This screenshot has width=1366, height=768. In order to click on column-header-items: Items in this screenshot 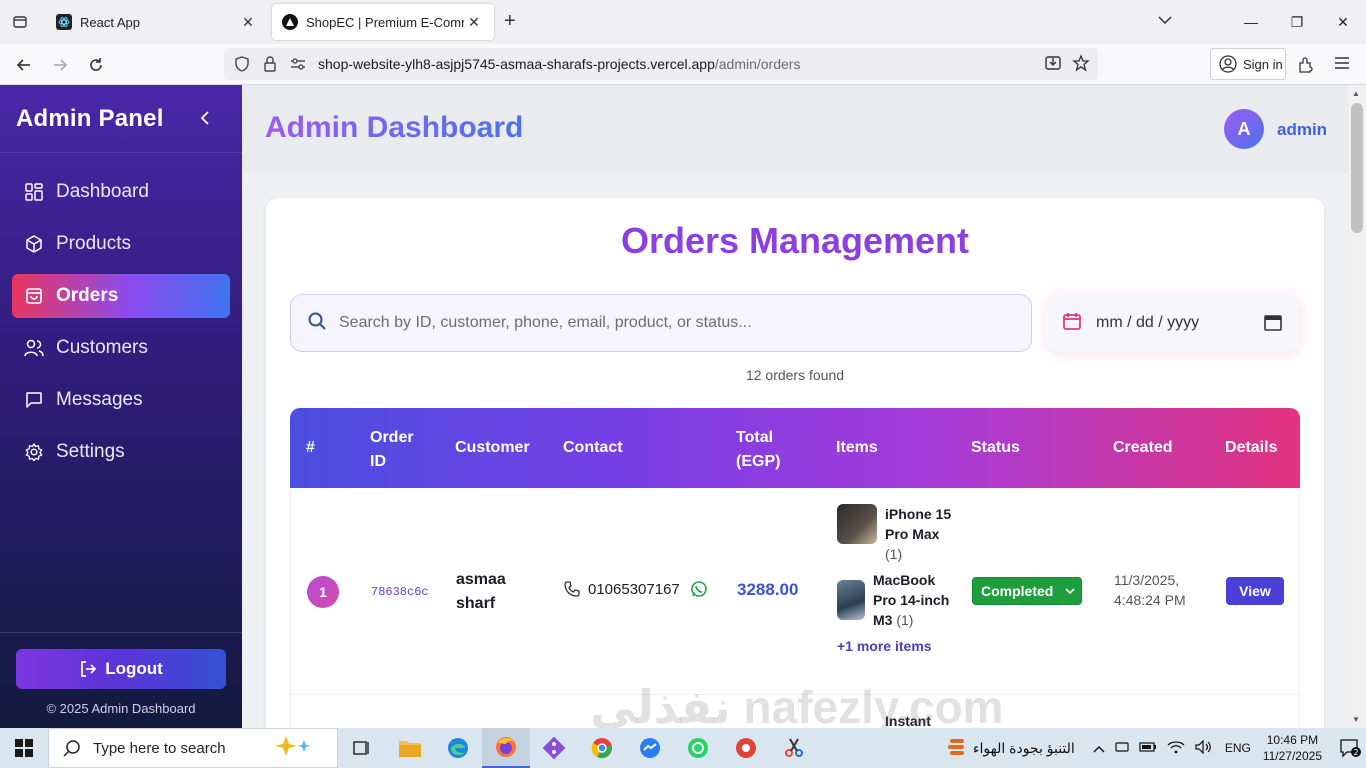, I will do `click(857, 448)`.